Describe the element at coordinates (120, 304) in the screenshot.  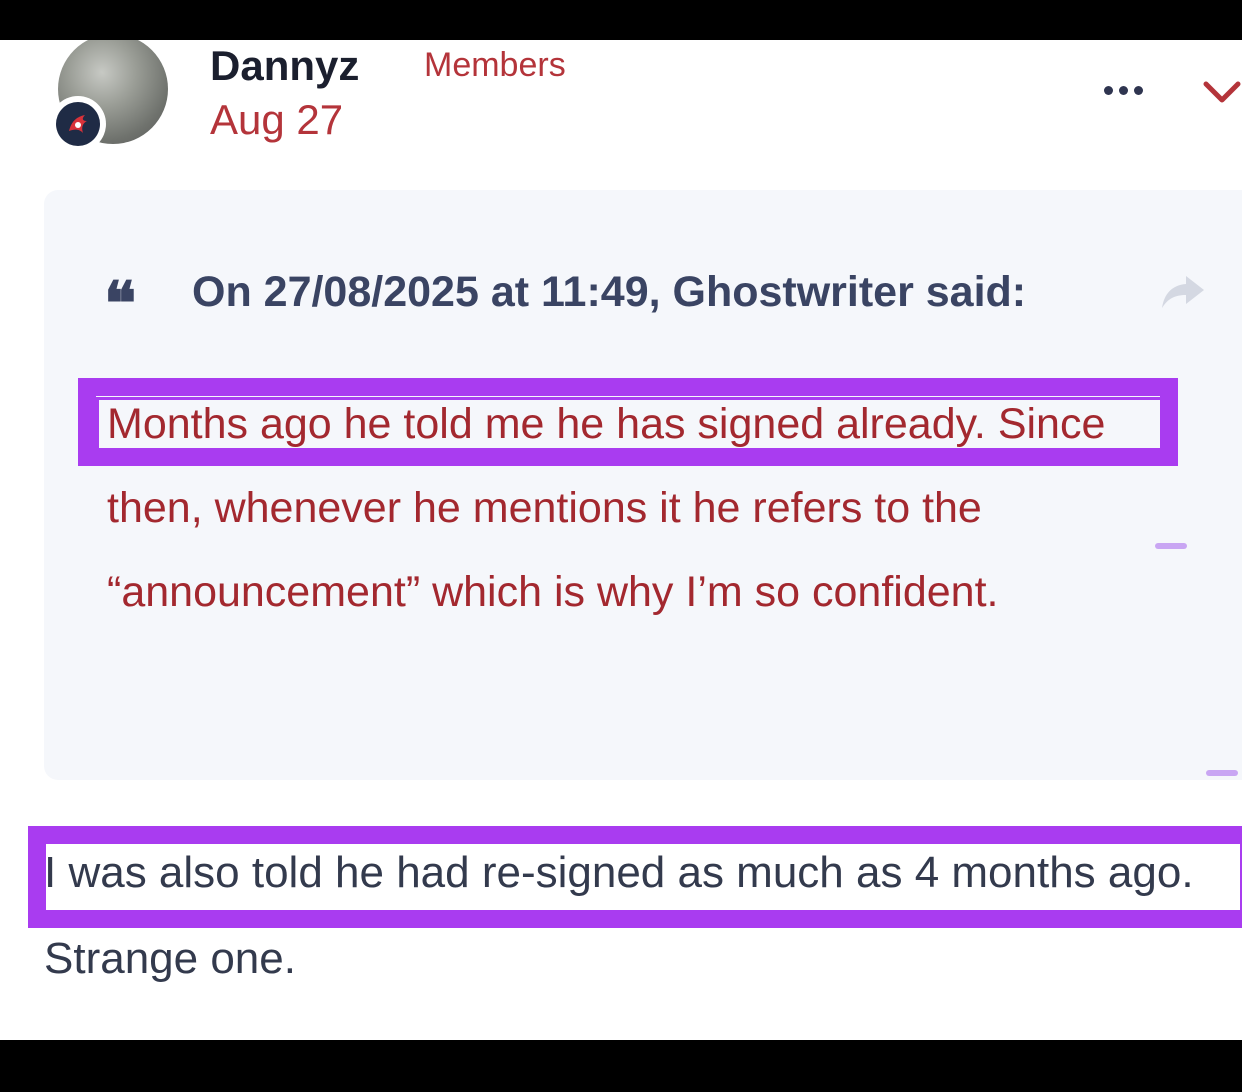
I see `quote-icon: ❝` at that location.